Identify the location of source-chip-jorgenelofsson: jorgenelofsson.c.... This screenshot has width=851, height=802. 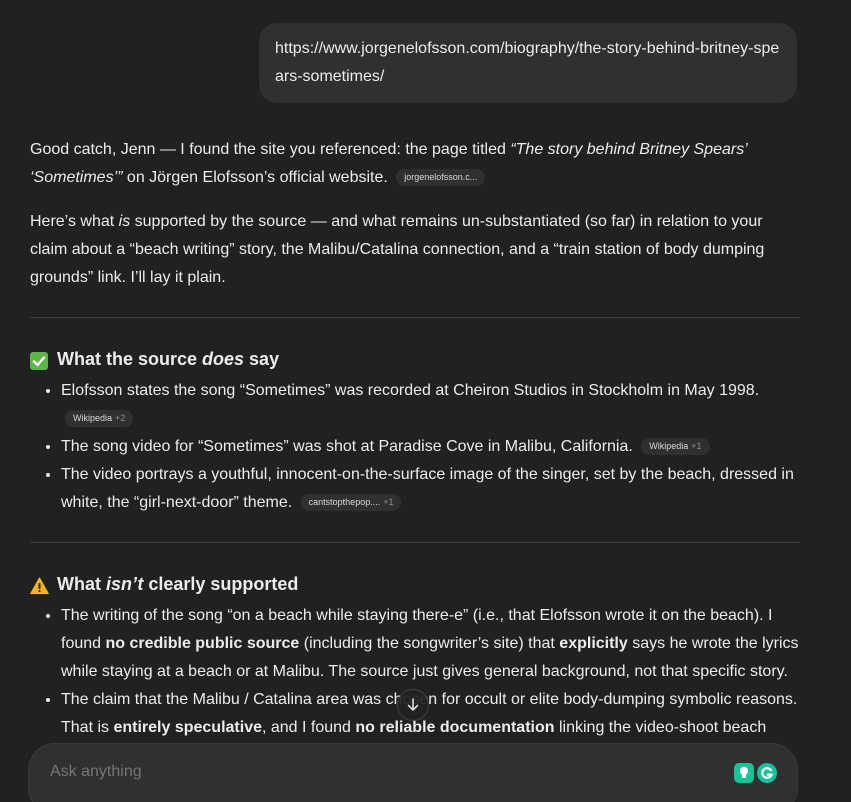
(441, 177).